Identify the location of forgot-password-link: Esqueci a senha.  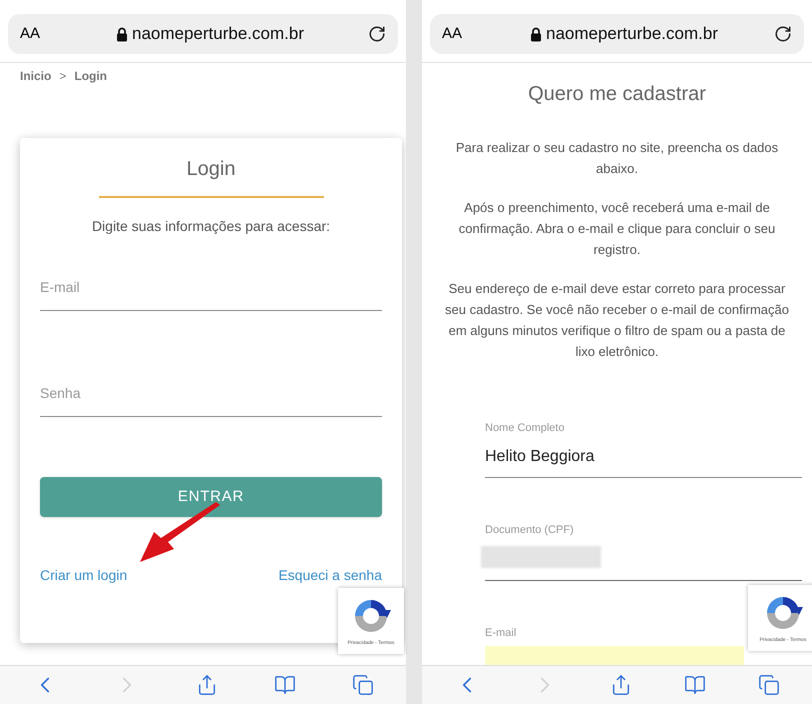
(330, 575).